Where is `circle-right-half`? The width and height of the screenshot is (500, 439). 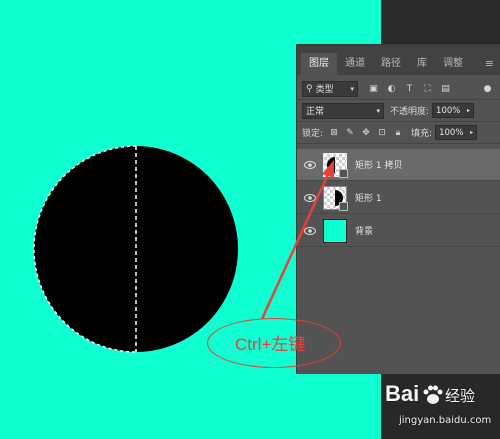
circle-right-half is located at coordinates (187, 249).